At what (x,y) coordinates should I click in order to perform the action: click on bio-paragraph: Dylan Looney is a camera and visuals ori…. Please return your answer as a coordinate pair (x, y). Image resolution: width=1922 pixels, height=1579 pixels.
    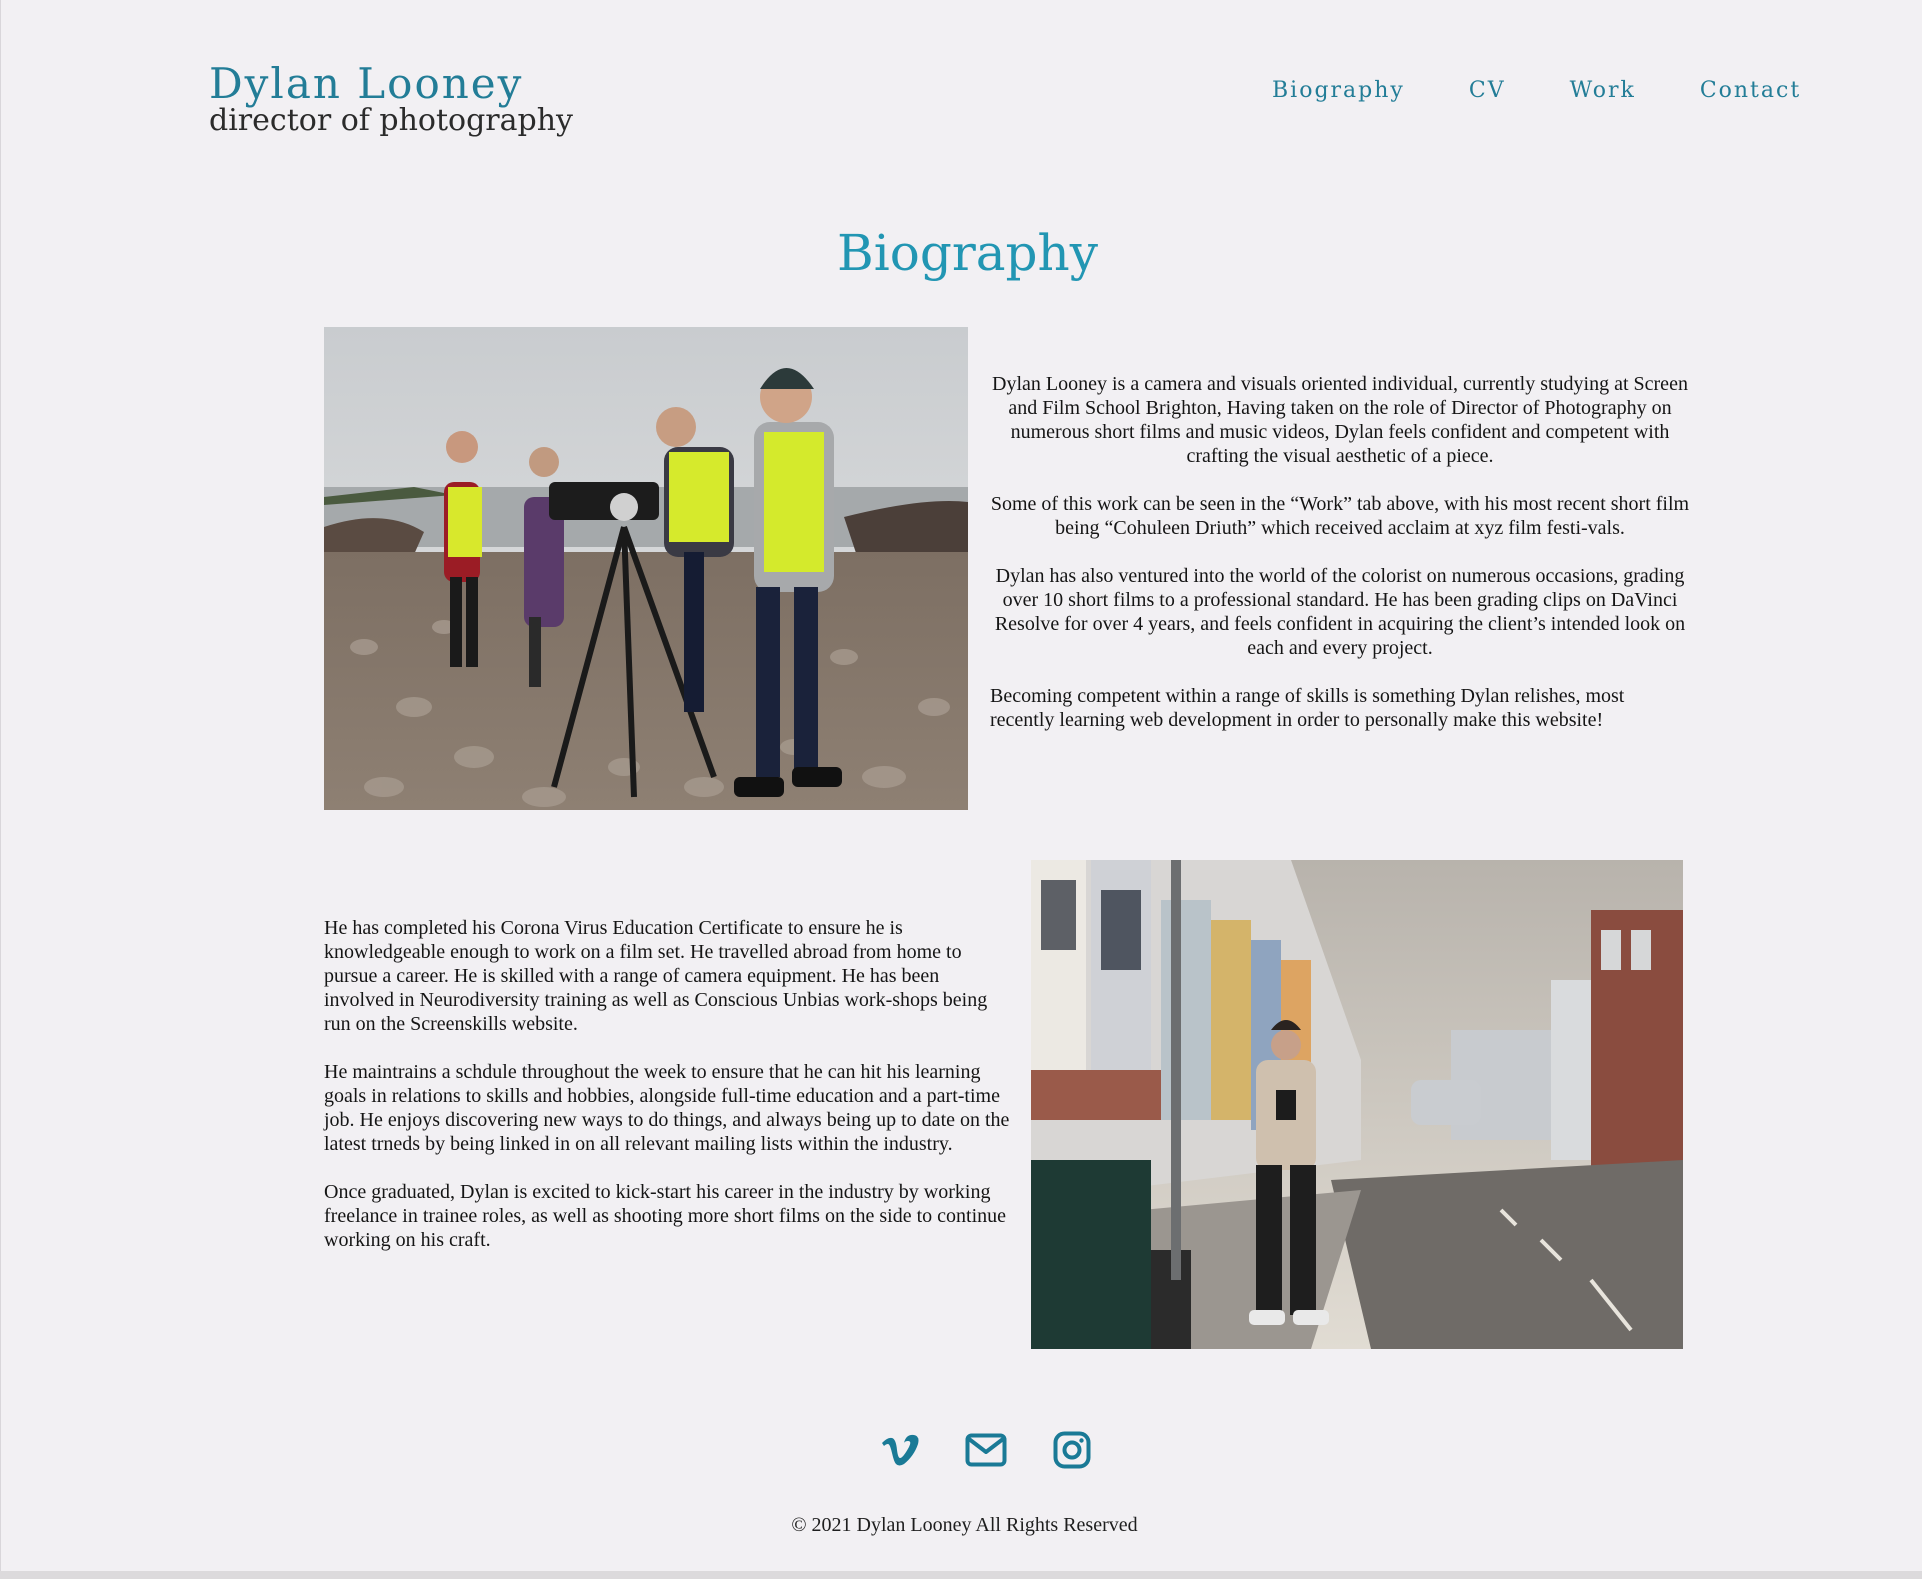
    Looking at the image, I should click on (1340, 420).